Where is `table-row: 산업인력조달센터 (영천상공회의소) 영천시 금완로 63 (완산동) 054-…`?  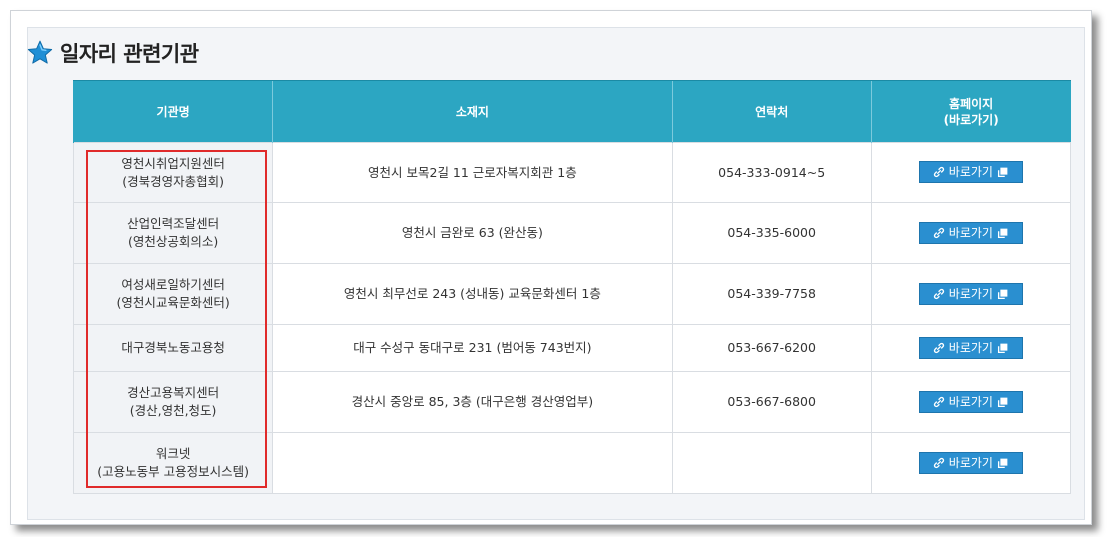
table-row: 산업인력조달센터 (영천상공회의소) 영천시 금완로 63 (완산동) 054-… is located at coordinates (572, 233).